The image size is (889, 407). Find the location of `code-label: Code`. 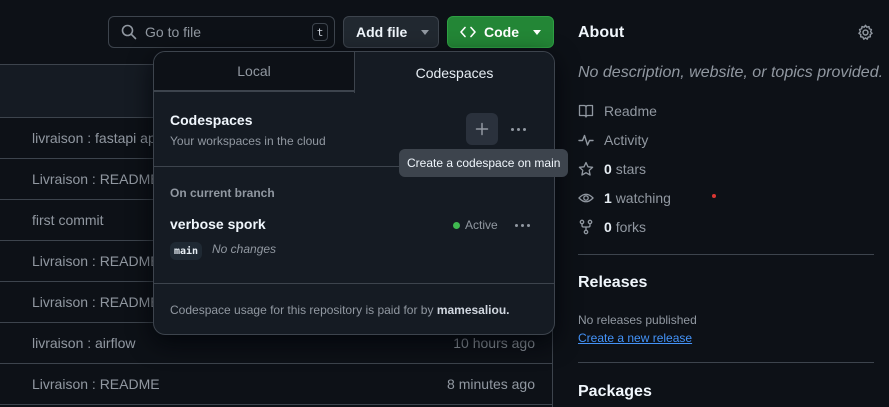

code-label: Code is located at coordinates (501, 32).